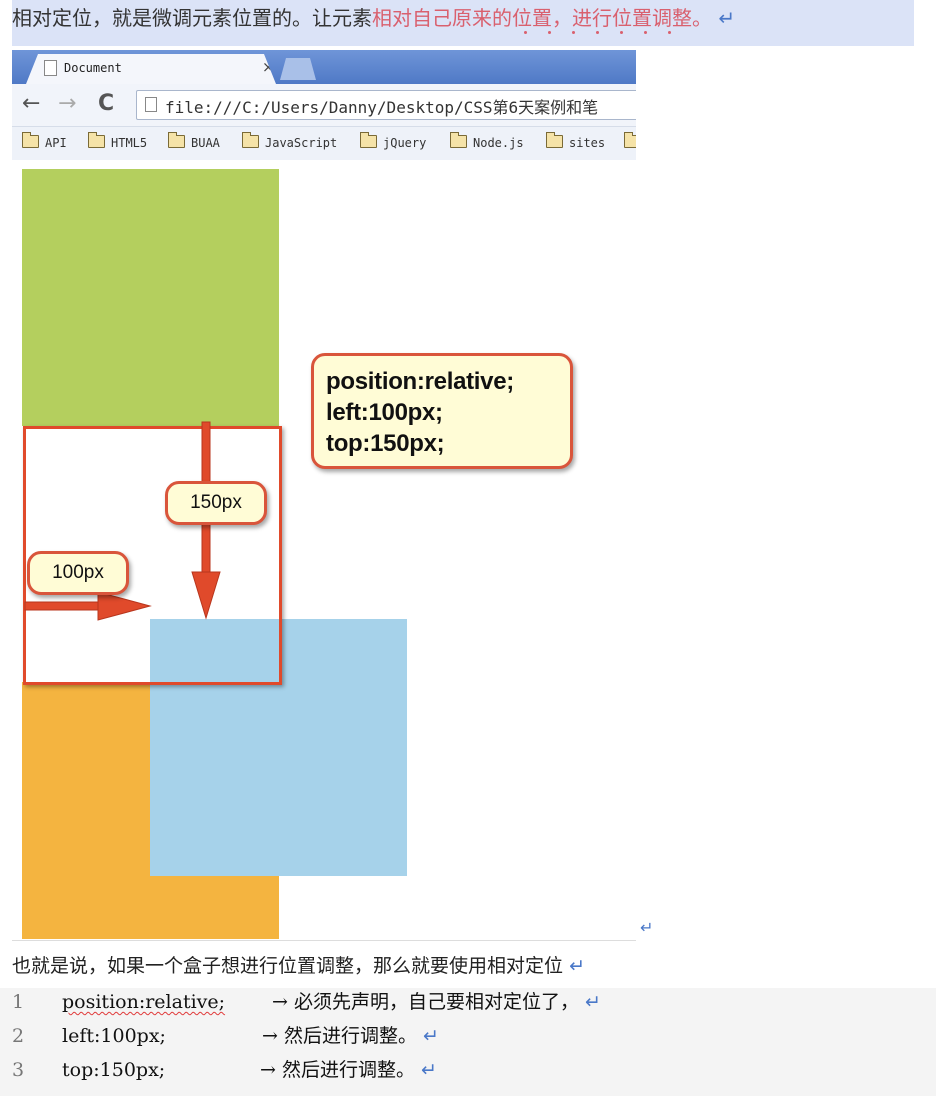 This screenshot has width=936, height=1096. I want to click on vertical-arrow-head, so click(206, 595).